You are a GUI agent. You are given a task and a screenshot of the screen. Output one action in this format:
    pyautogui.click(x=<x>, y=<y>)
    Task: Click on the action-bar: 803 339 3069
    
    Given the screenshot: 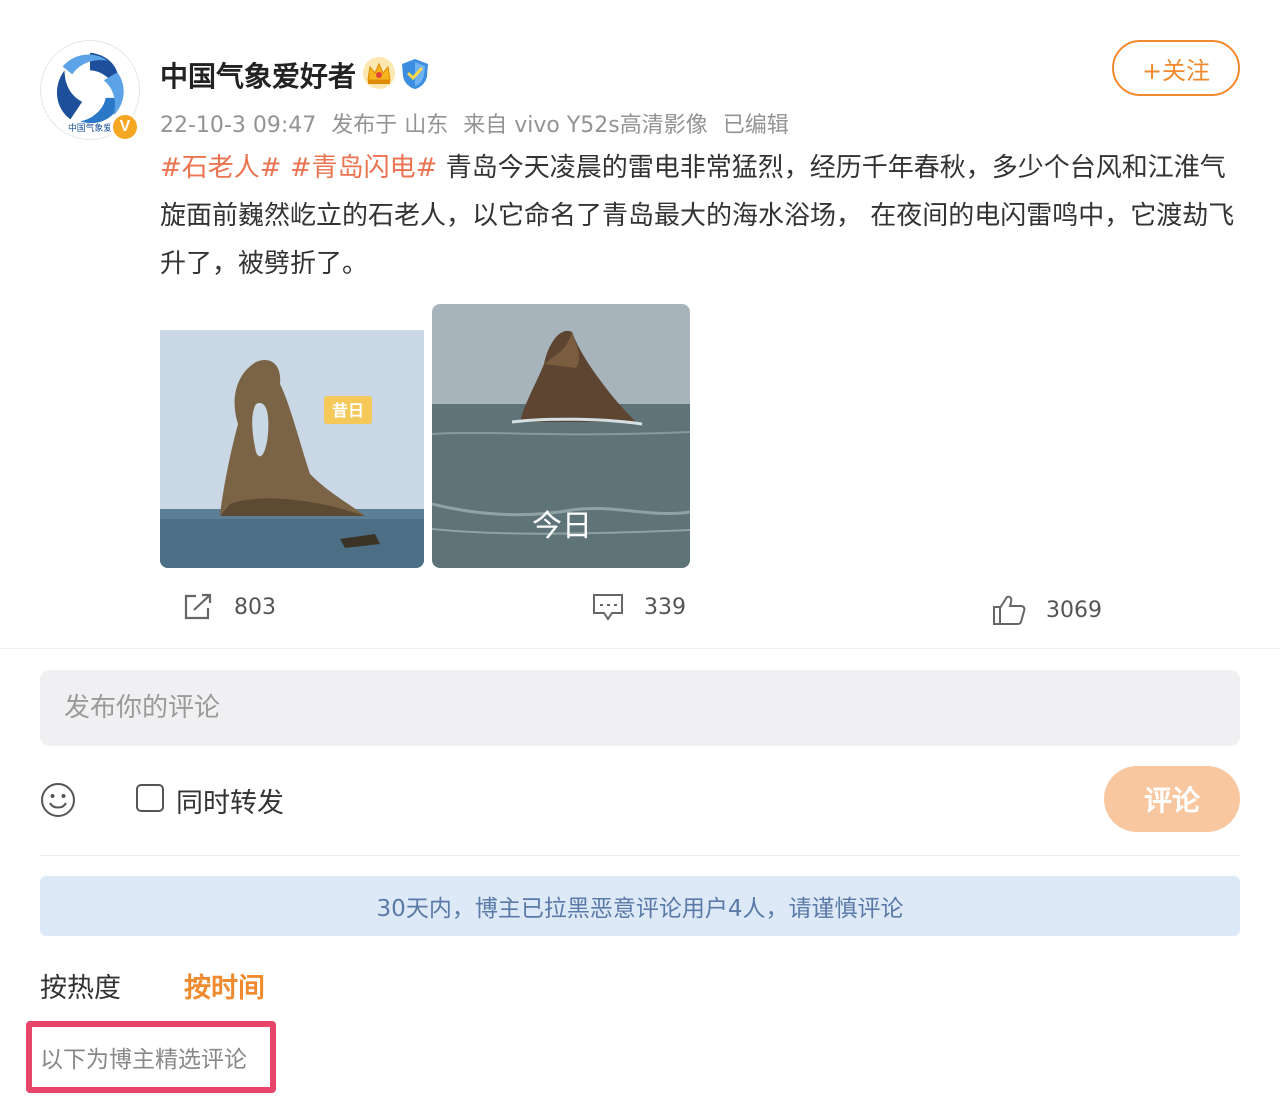 What is the action you would take?
    pyautogui.click(x=640, y=610)
    